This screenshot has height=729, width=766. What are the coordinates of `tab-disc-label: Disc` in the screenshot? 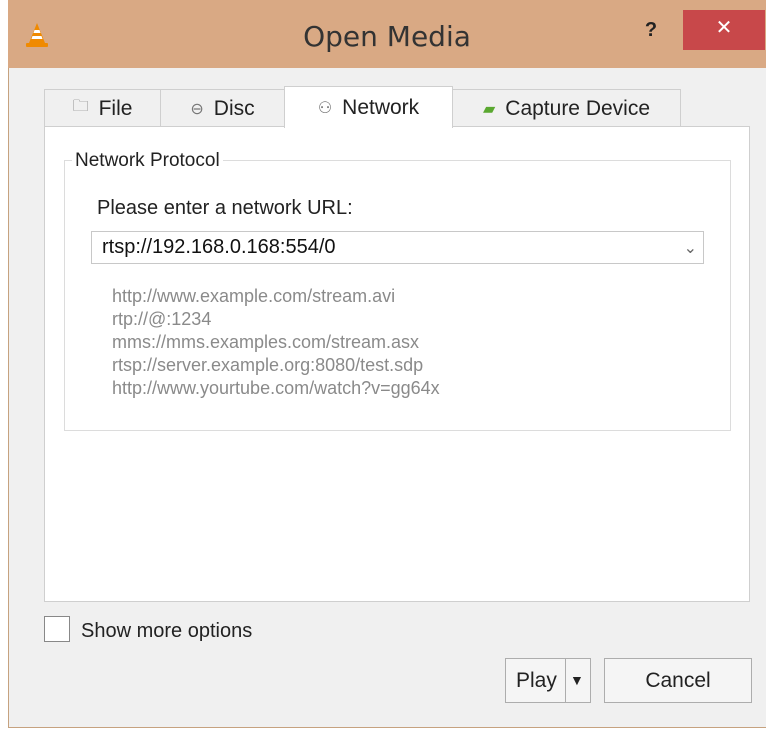 It's located at (234, 108).